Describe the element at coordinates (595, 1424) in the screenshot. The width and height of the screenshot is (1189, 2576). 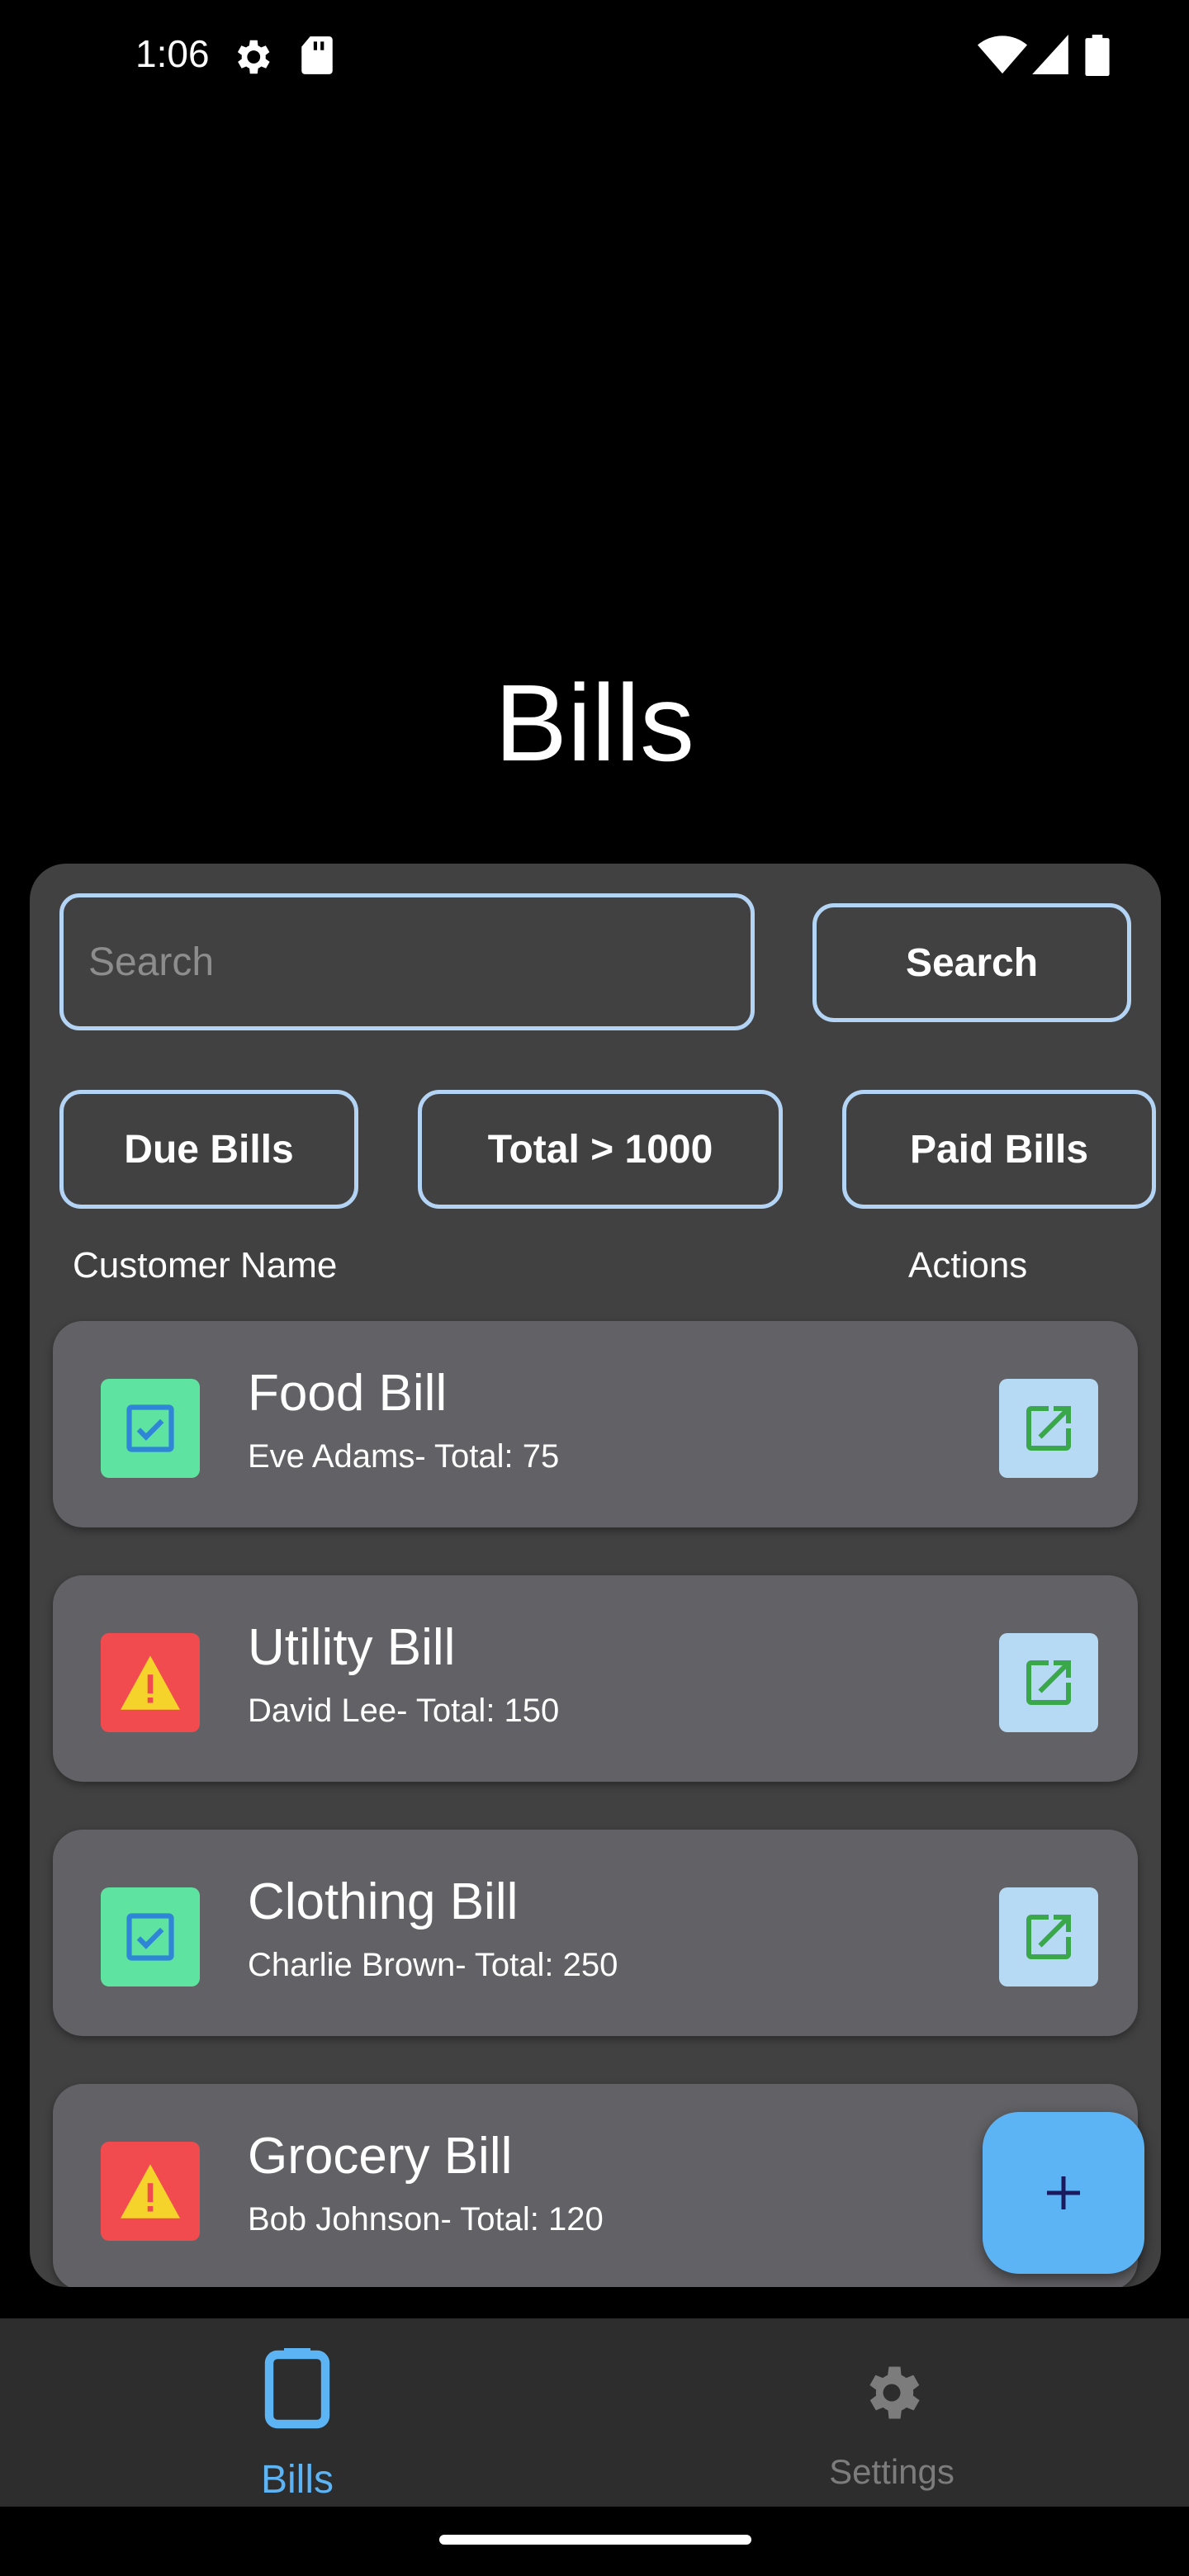
I see `bill-card: Food Bill Eve Adams- Total: 75` at that location.